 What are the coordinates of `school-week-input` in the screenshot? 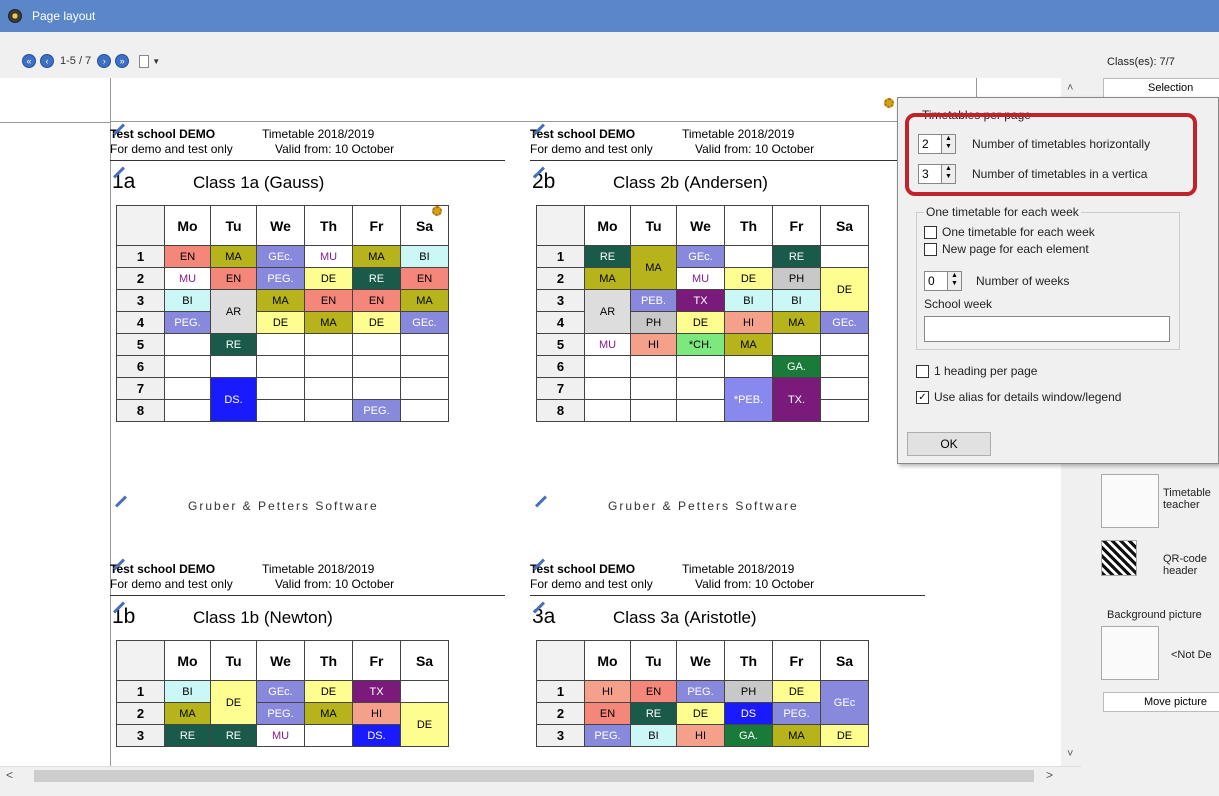 It's located at (1047, 329).